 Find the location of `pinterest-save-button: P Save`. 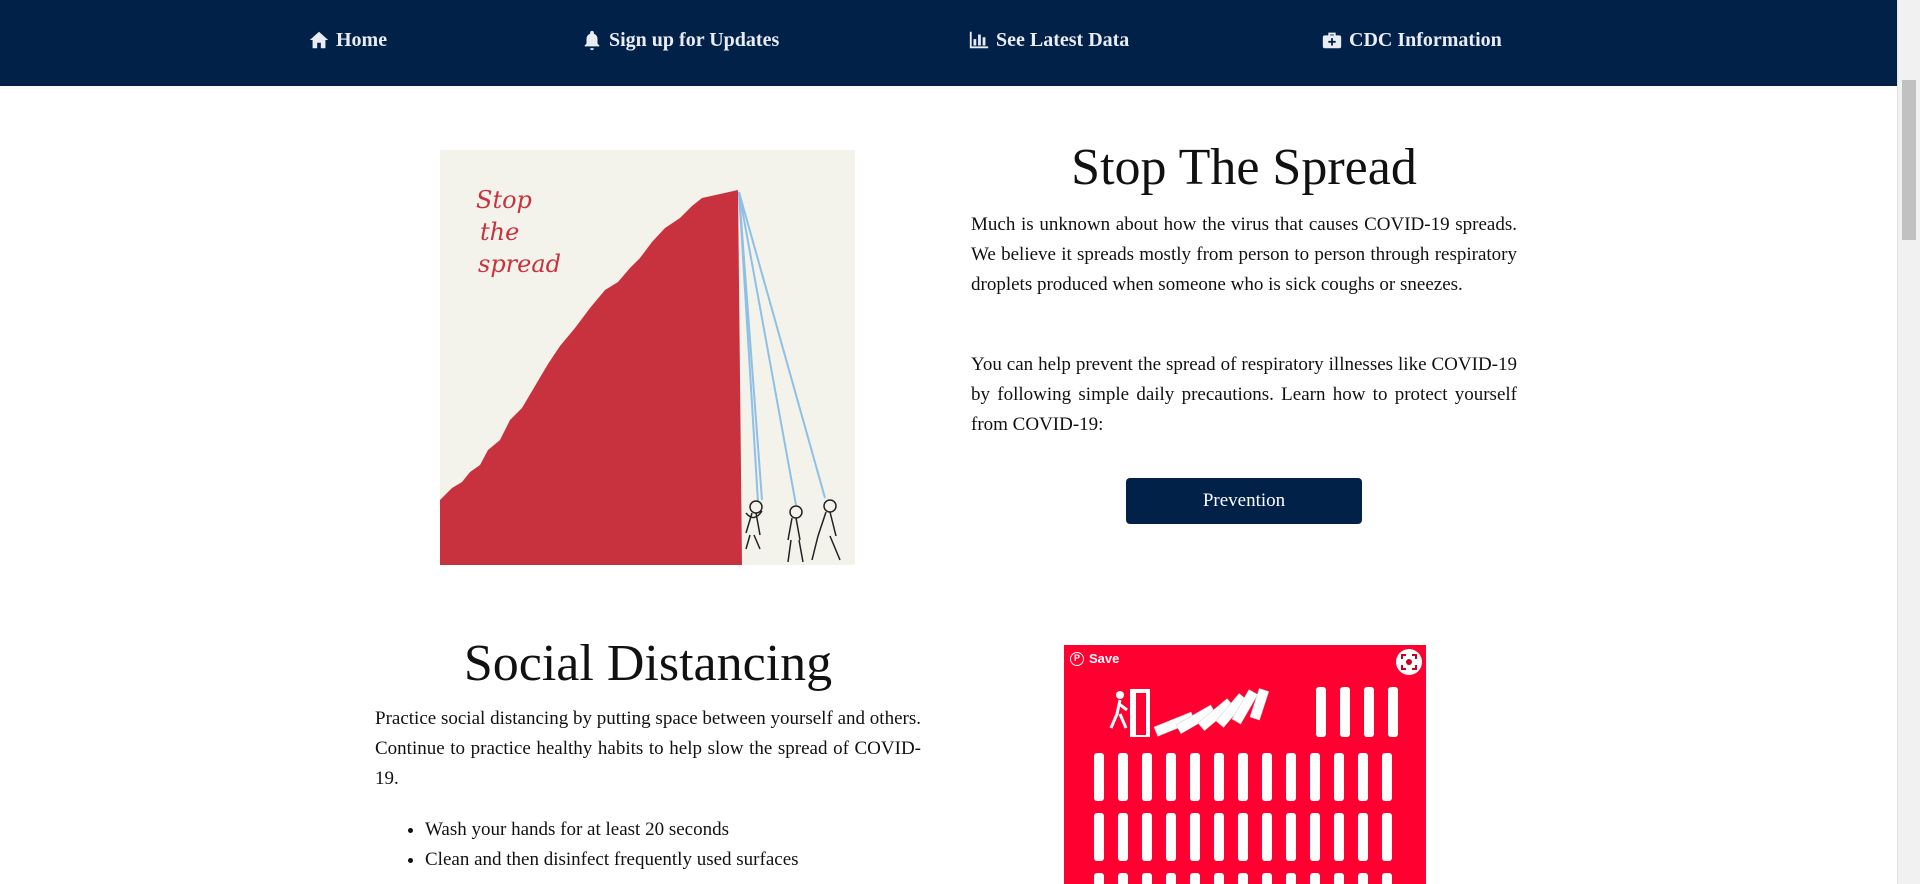

pinterest-save-button: P Save is located at coordinates (1094, 658).